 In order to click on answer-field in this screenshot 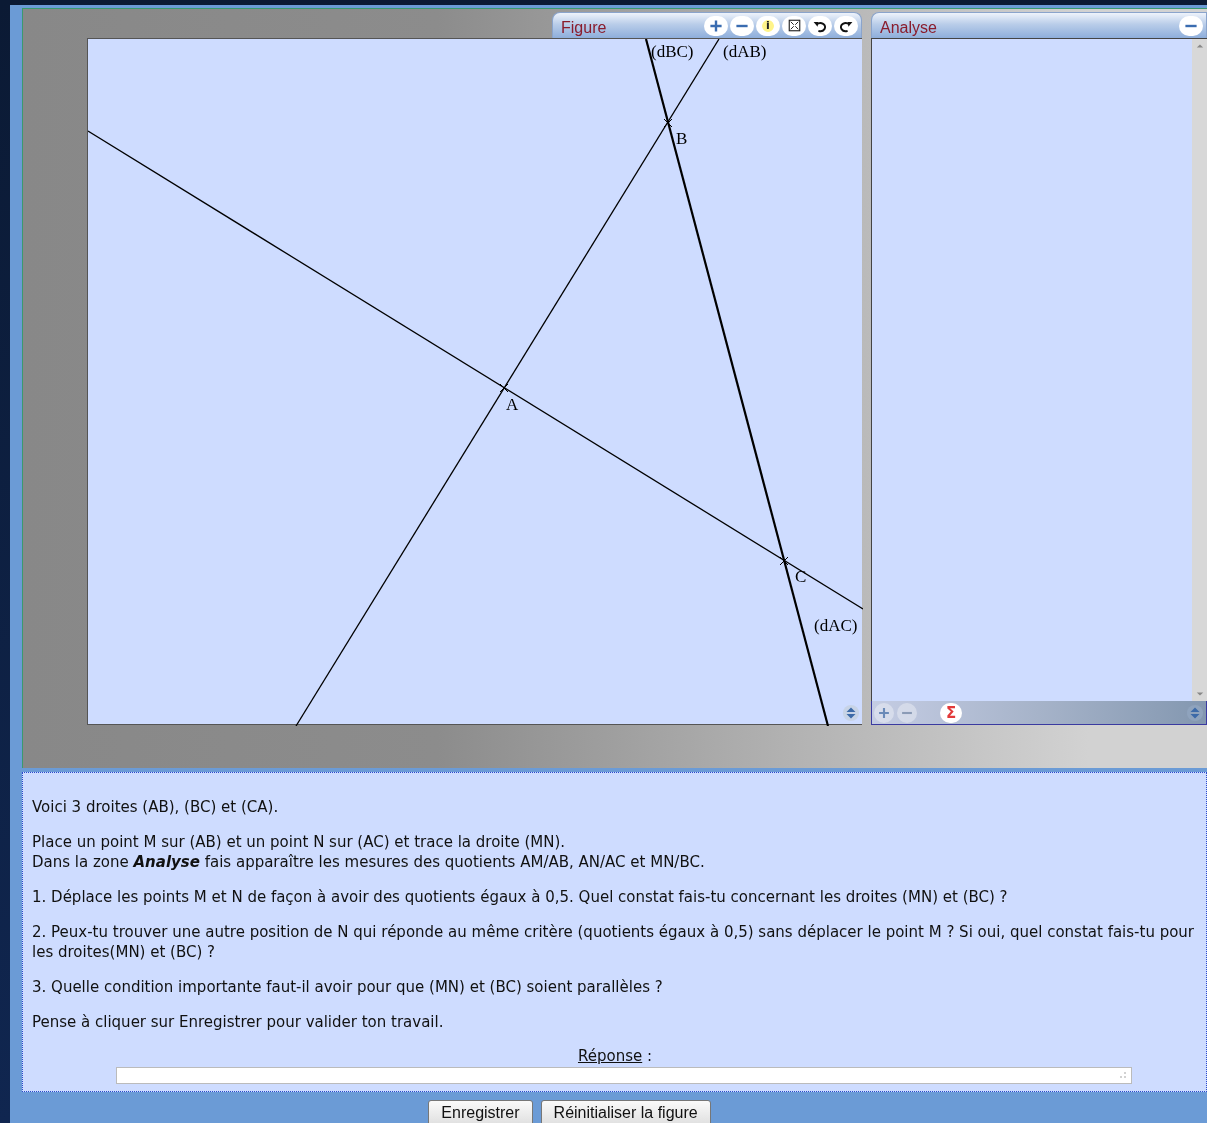, I will do `click(624, 1075)`.